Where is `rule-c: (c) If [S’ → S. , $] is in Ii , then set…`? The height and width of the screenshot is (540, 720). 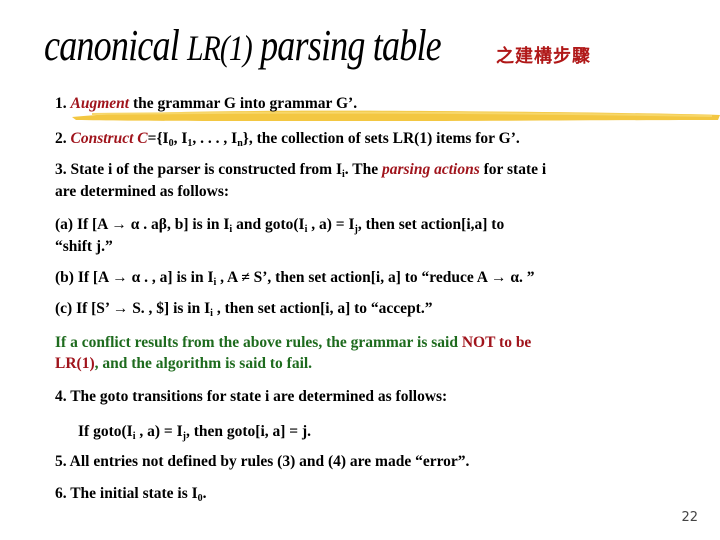 rule-c: (c) If [S’ → S. , $] is in Ii , then set… is located at coordinates (244, 309).